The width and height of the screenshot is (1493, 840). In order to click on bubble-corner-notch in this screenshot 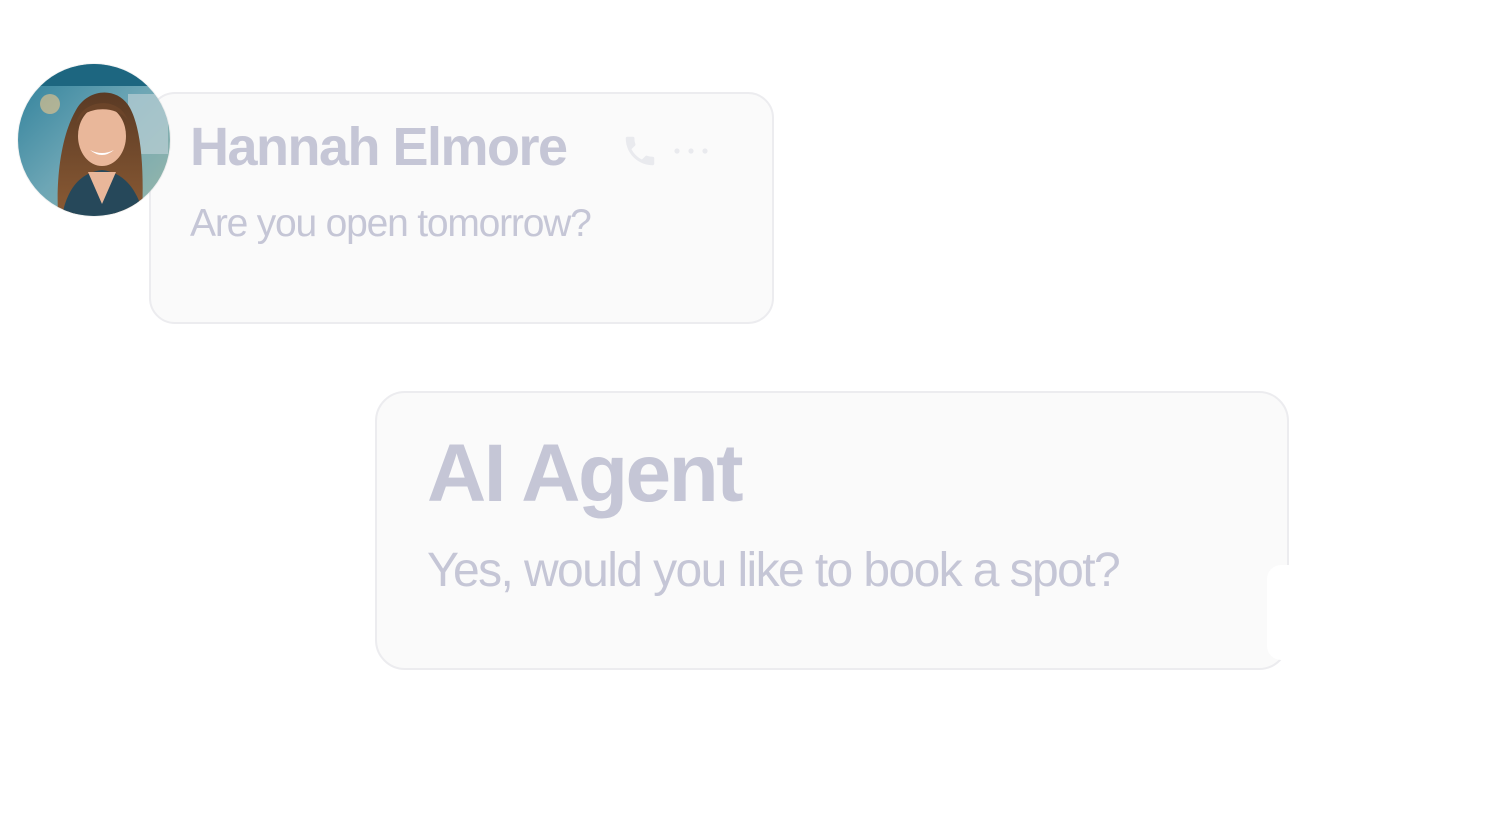, I will do `click(1279, 612)`.